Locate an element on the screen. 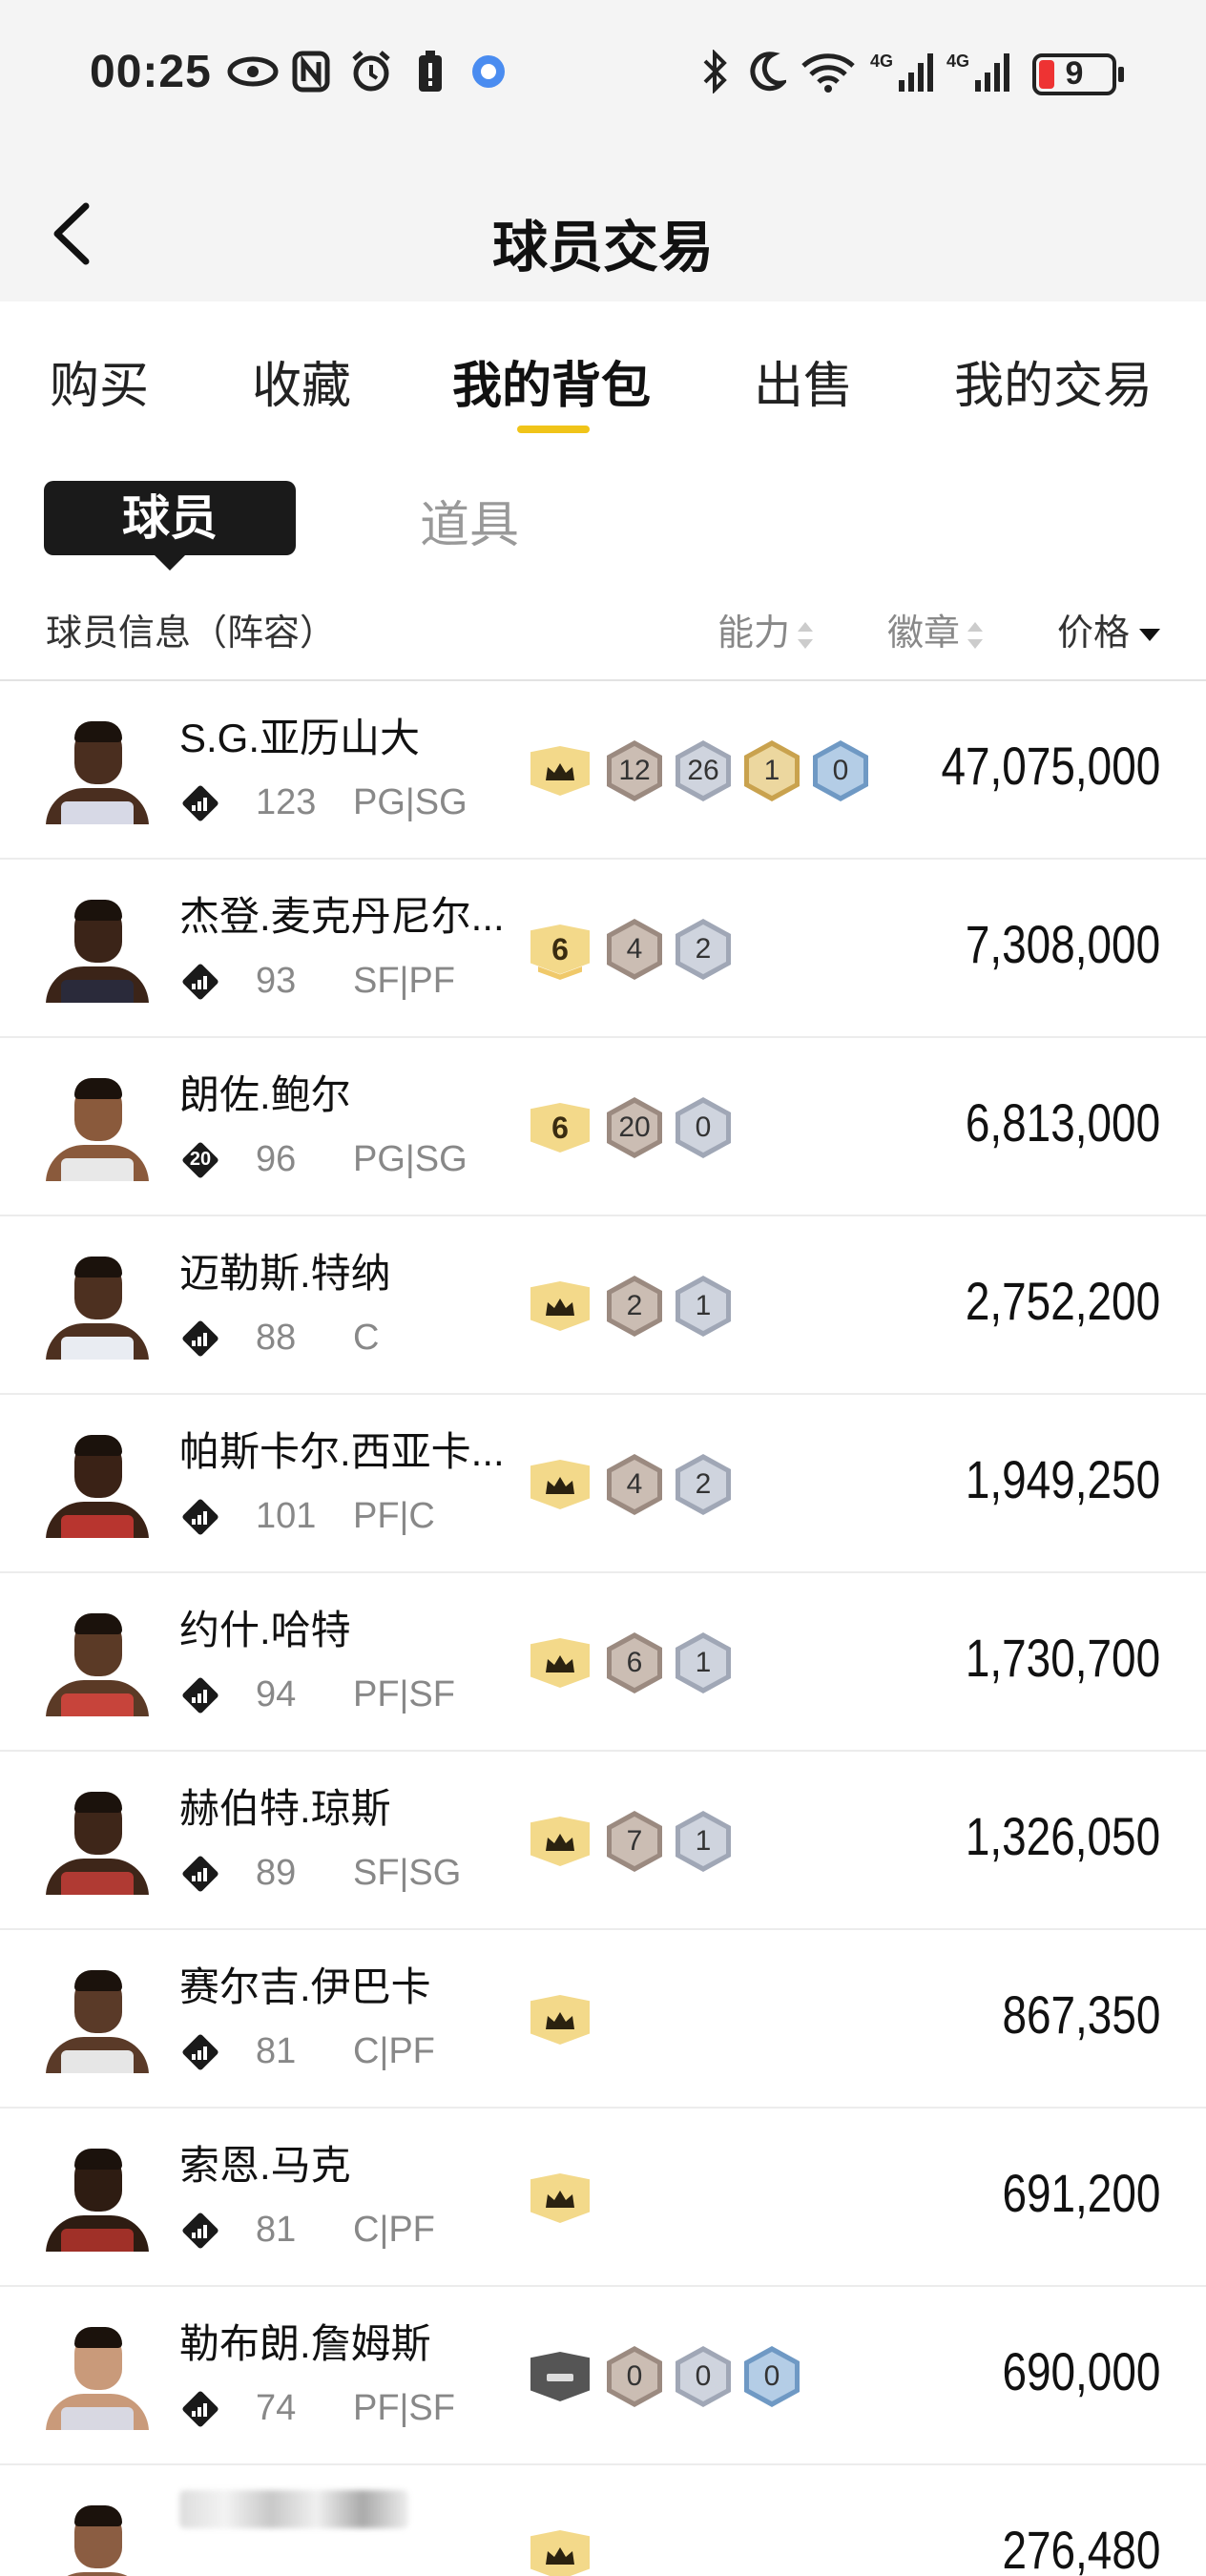  column-ability-sort: 能力 is located at coordinates (765, 629).